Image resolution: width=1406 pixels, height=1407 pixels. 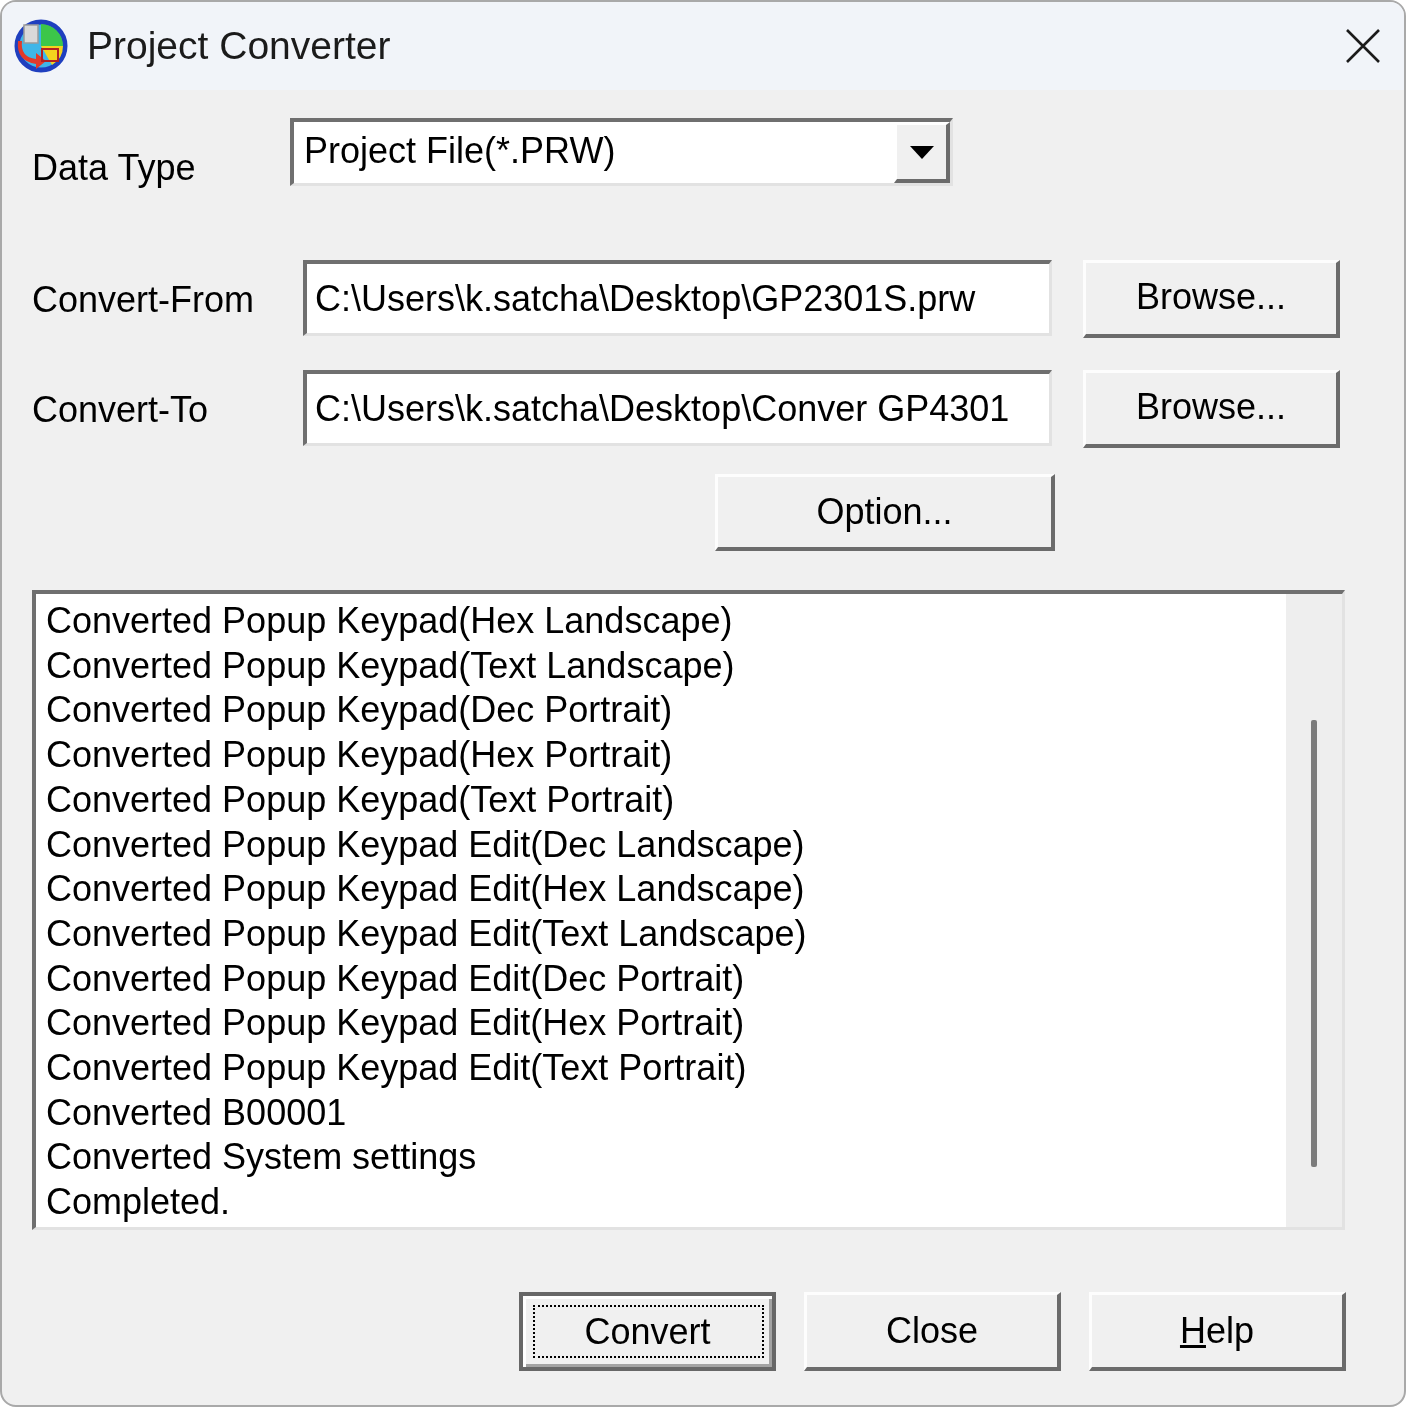 What do you see at coordinates (390, 665) in the screenshot?
I see `log-line: Converted Popup Keypad(Text Landscape)` at bounding box center [390, 665].